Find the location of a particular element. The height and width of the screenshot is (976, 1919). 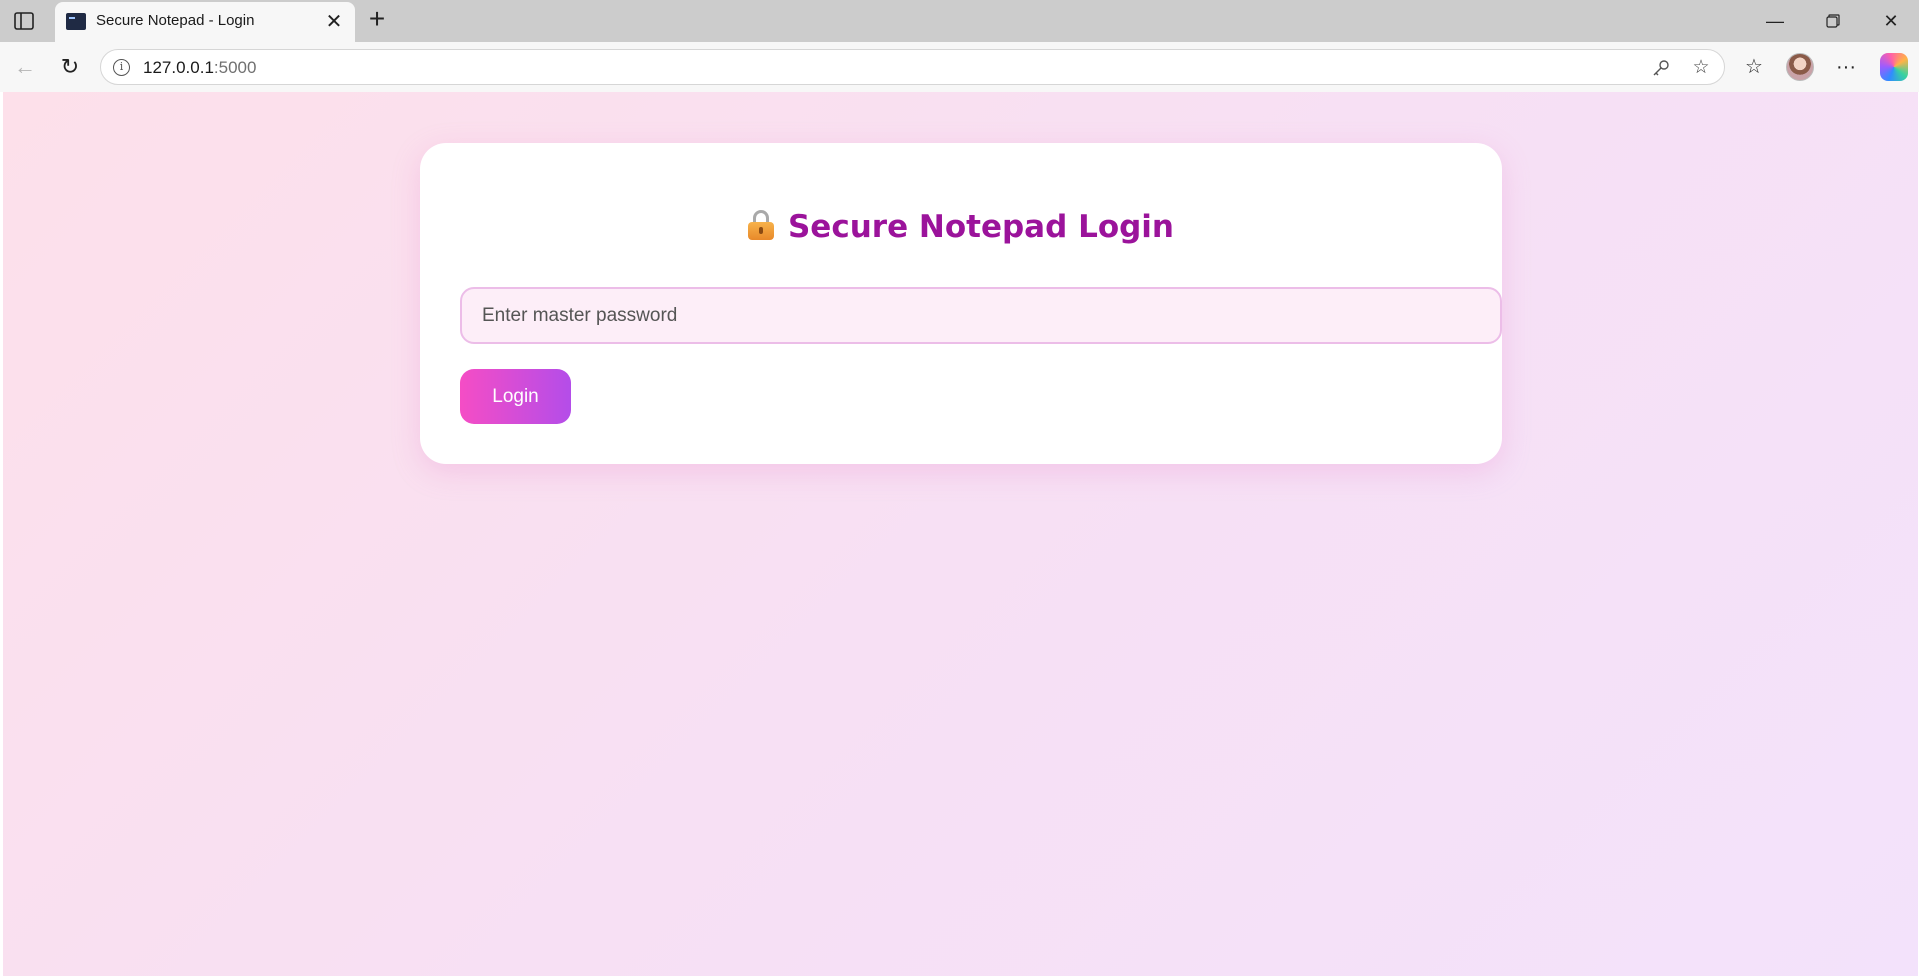

more-icon: ··· is located at coordinates (1846, 67).